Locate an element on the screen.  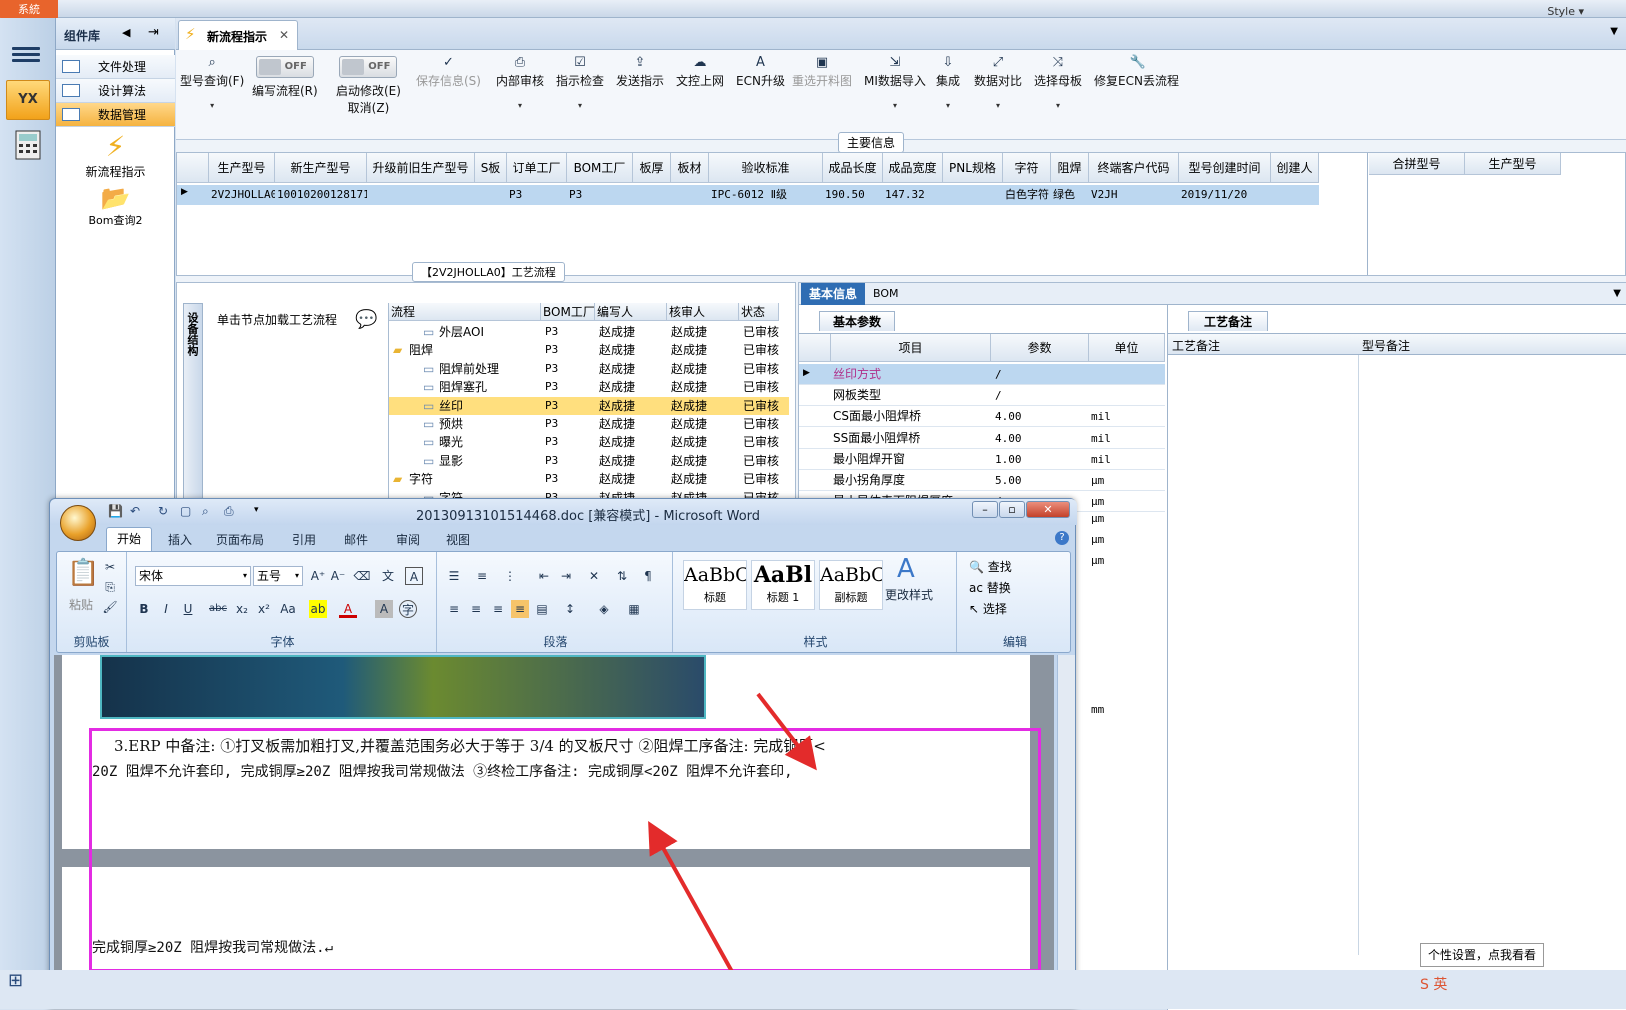
new-flow-entry: ⚡ 新流程指示 is located at coordinates (115, 155).